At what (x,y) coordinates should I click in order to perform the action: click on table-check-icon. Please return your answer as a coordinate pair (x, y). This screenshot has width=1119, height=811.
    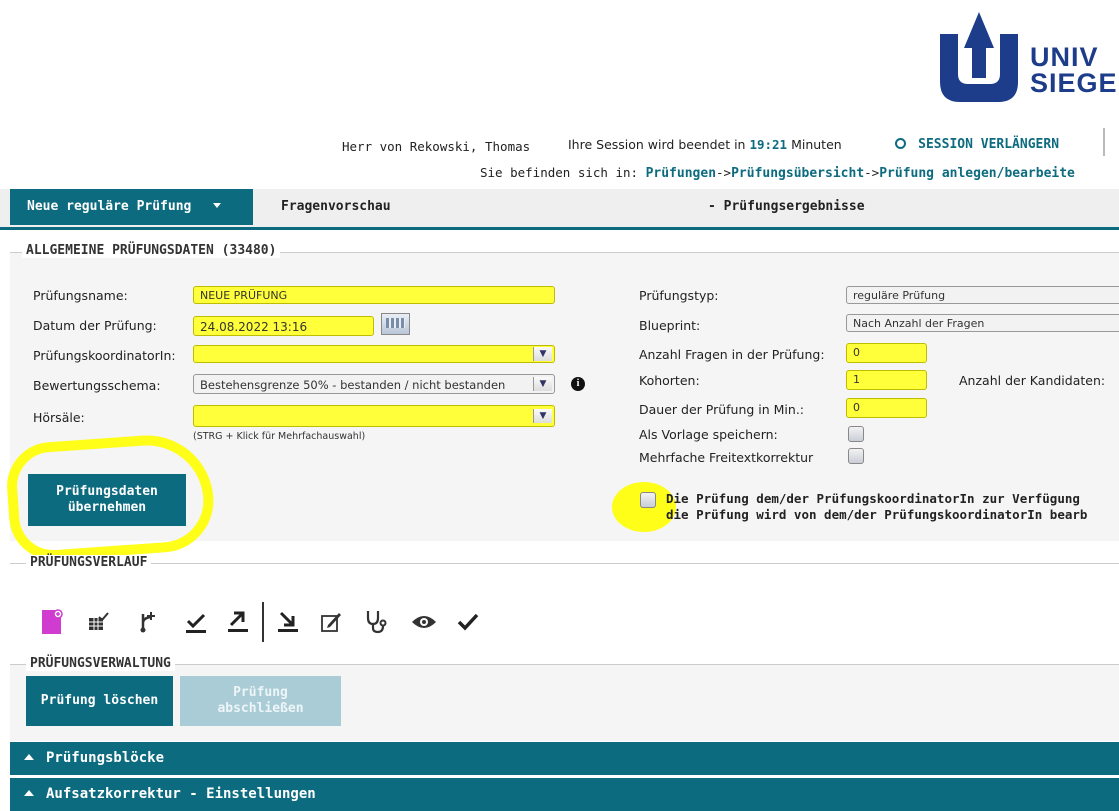
    Looking at the image, I should click on (98, 623).